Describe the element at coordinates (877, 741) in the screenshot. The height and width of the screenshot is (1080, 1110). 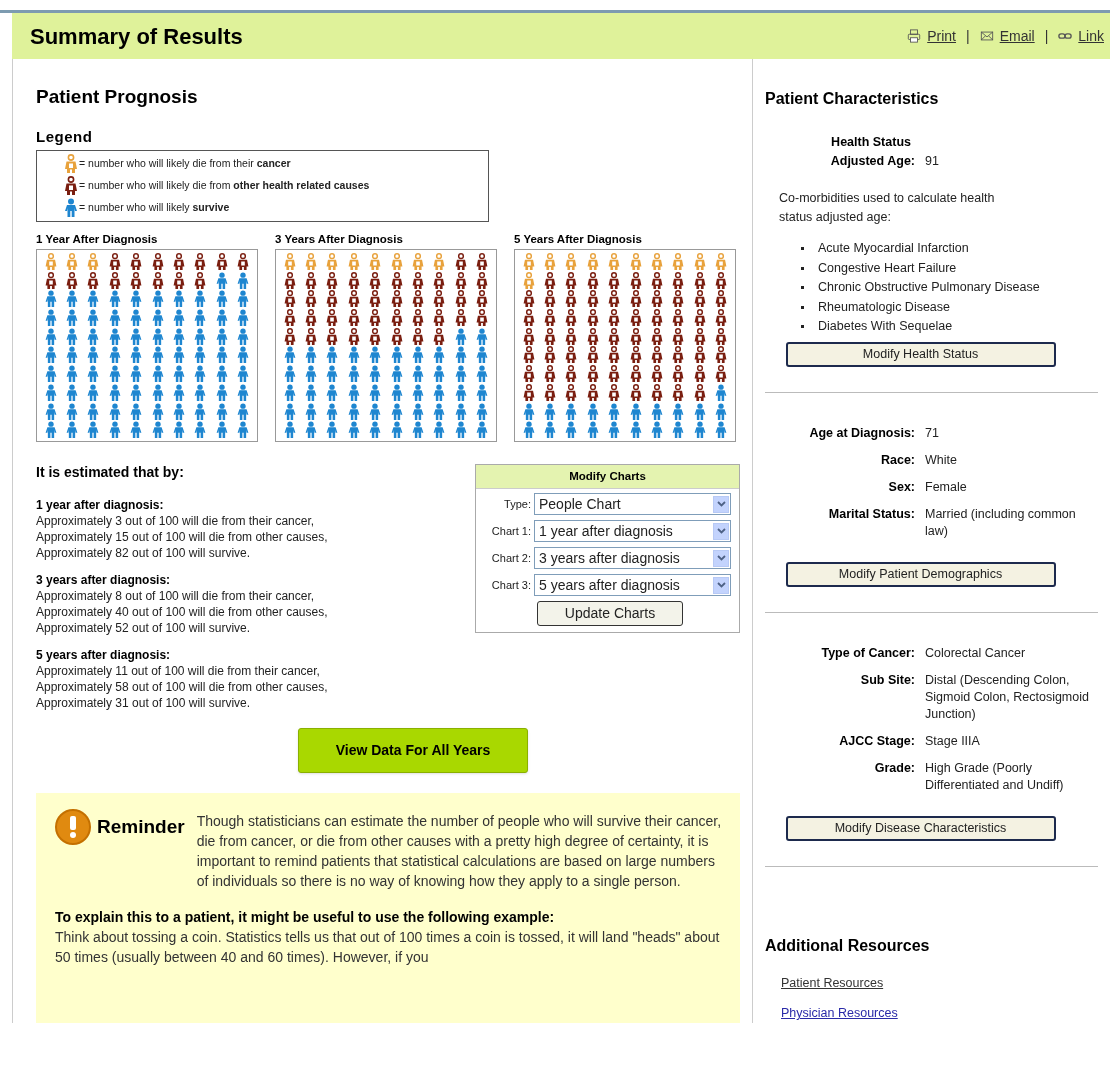
I see `field-label: AJCC Stage:` at that location.